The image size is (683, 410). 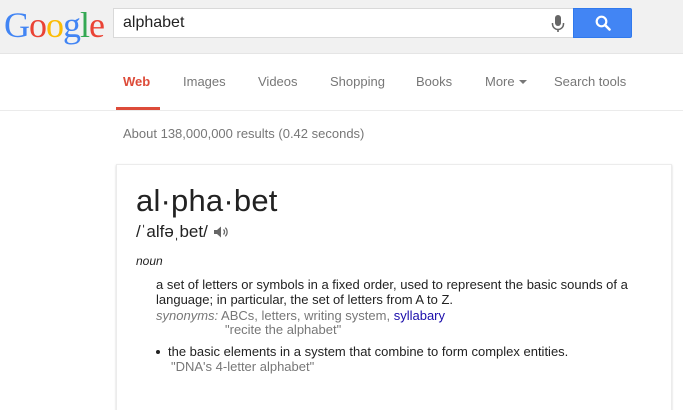 What do you see at coordinates (434, 81) in the screenshot?
I see `tab-books: Books` at bounding box center [434, 81].